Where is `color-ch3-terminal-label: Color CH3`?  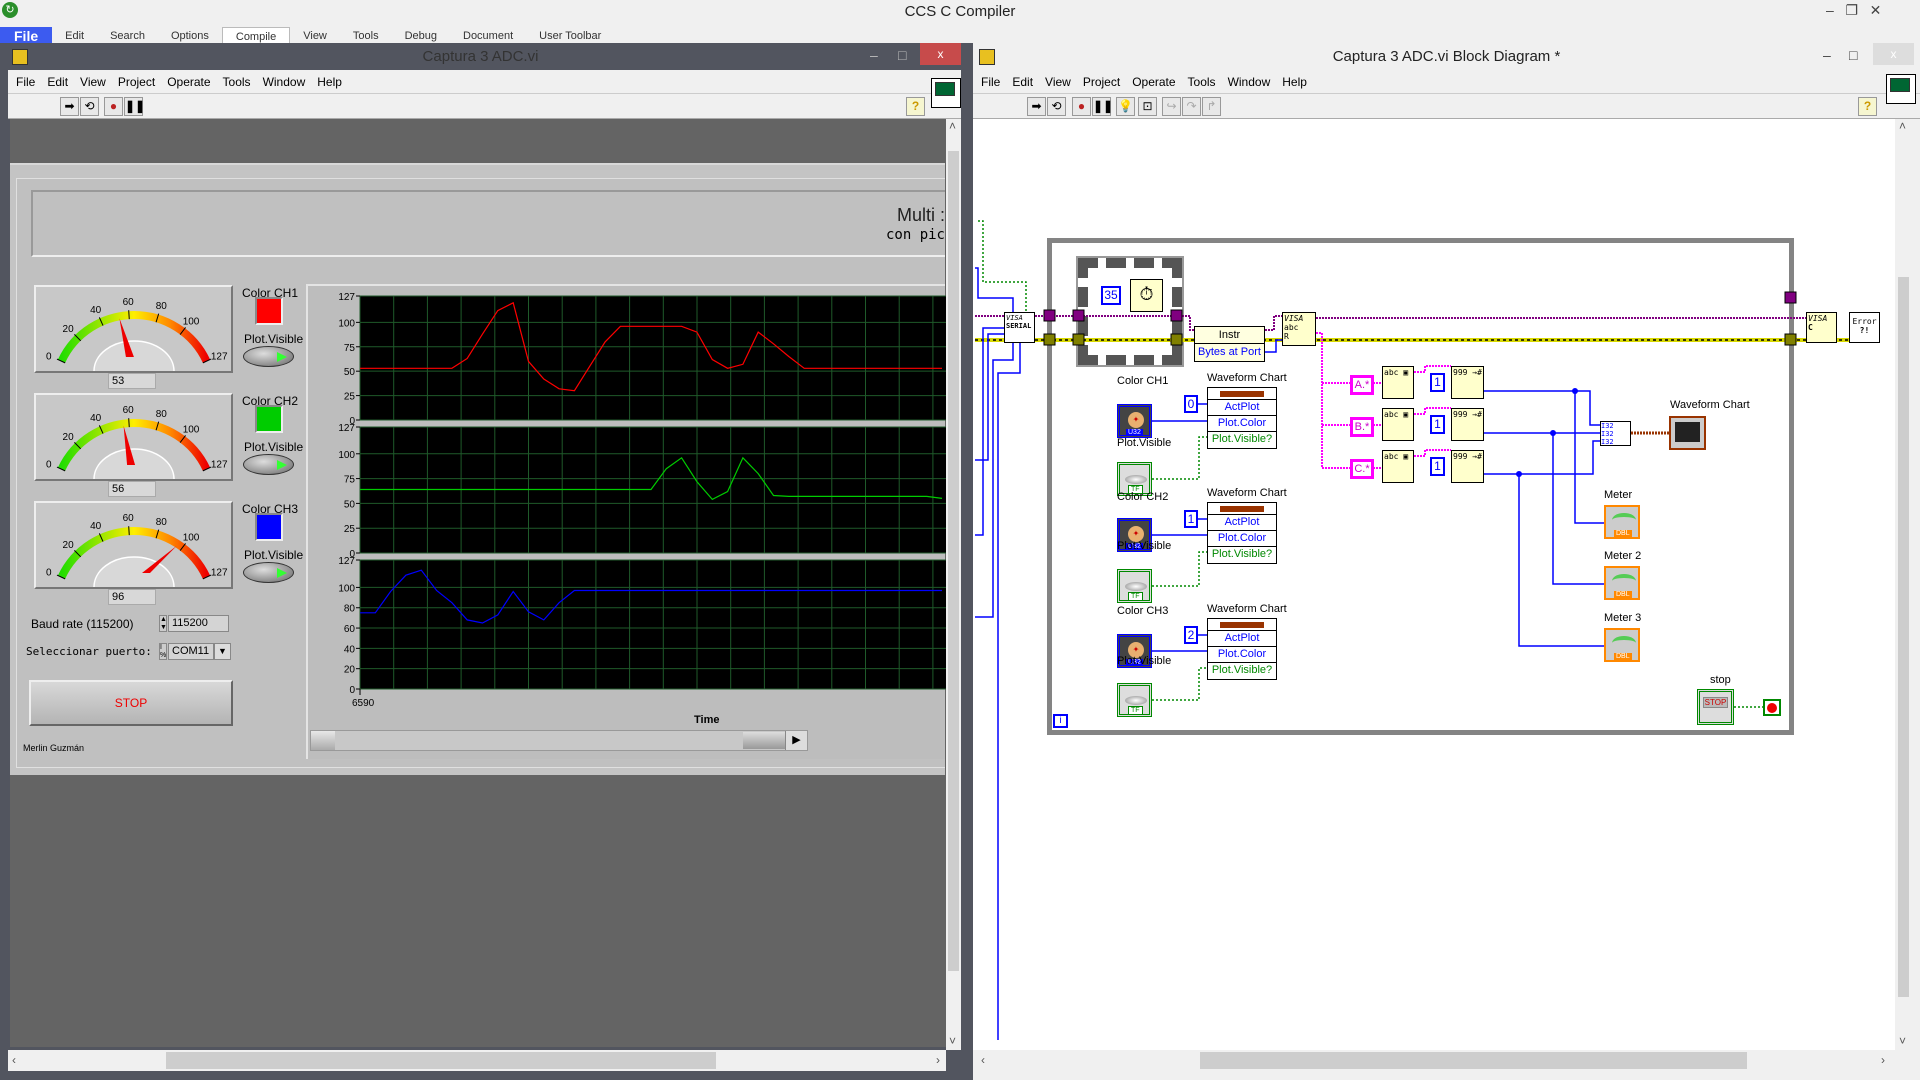 color-ch3-terminal-label: Color CH3 is located at coordinates (1143, 611).